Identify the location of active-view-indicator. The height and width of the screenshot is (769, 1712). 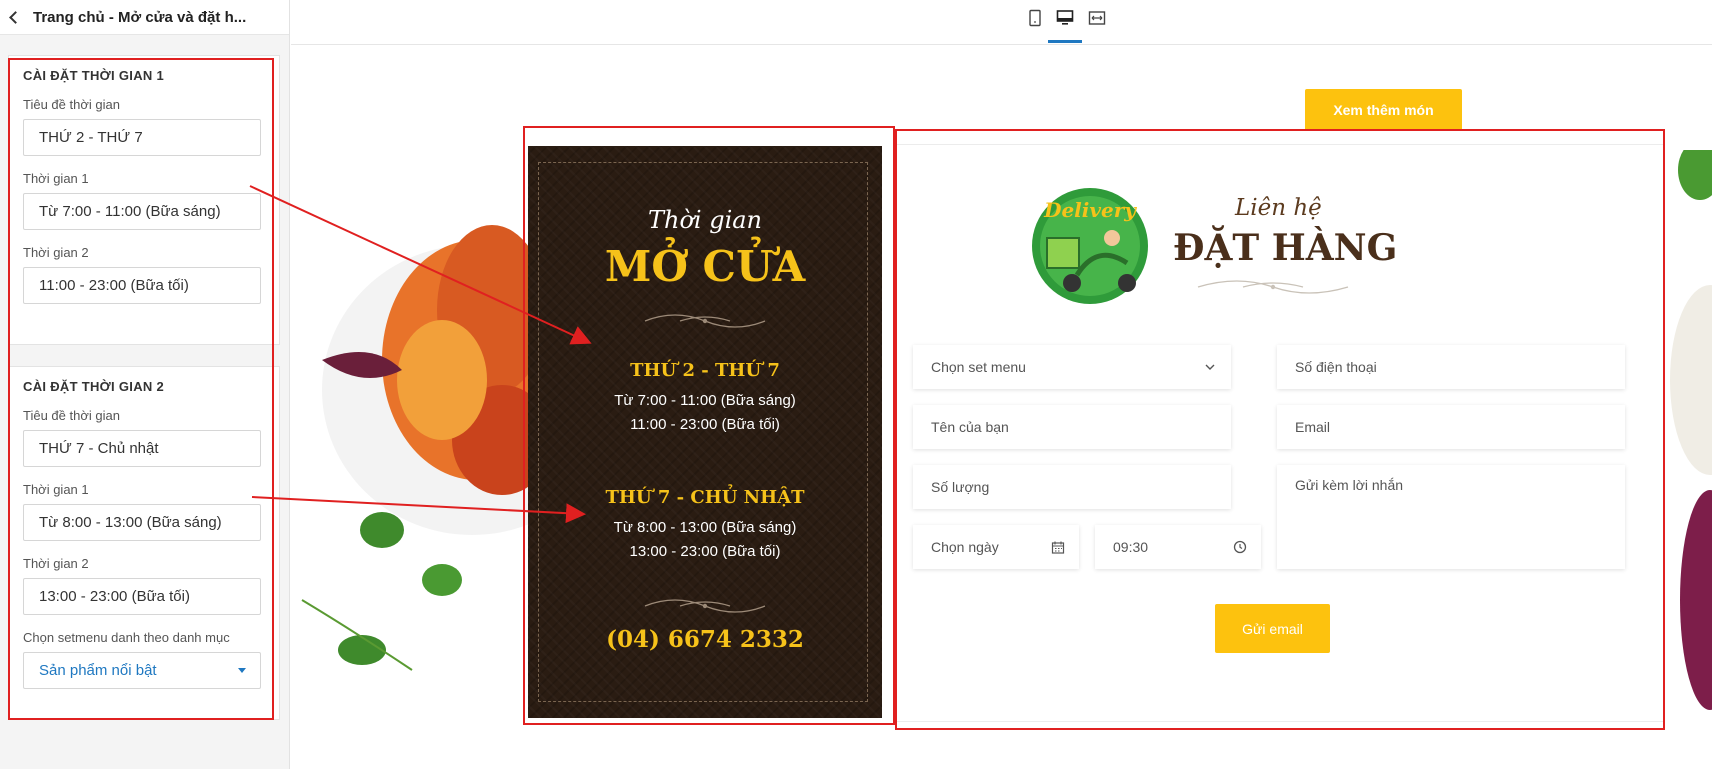
(1065, 41).